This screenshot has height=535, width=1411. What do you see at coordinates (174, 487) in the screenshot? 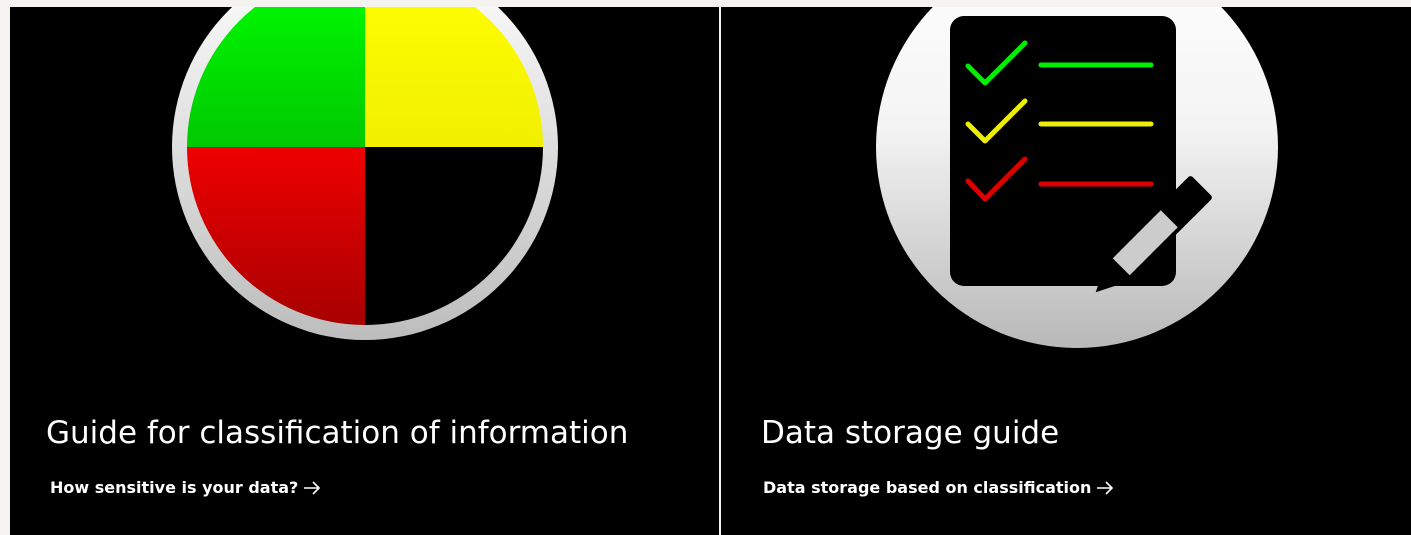
I see `card-link-label: How sensitive is your data?` at bounding box center [174, 487].